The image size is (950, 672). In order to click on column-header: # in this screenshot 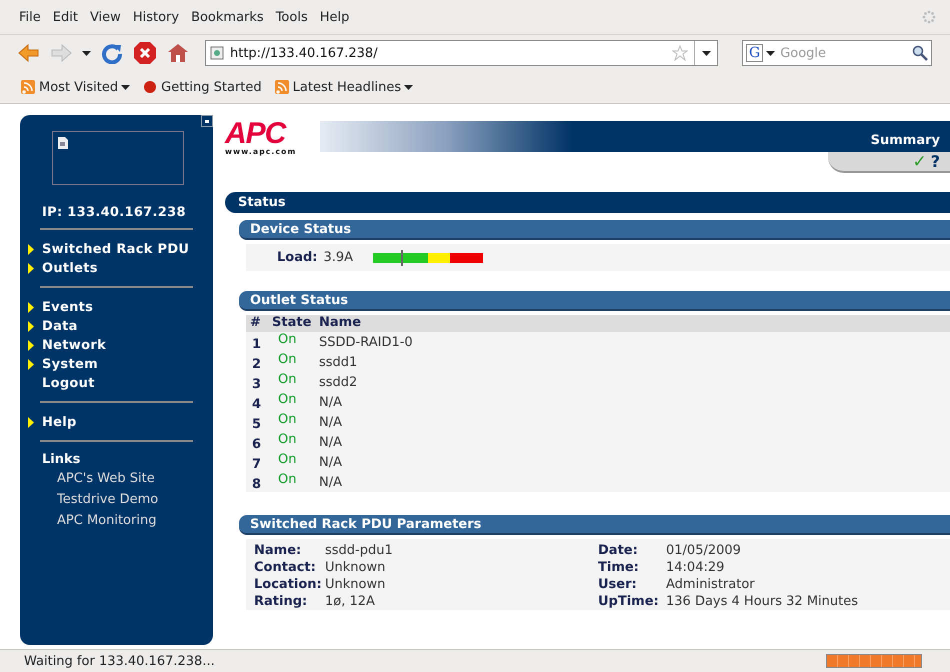, I will do `click(257, 323)`.